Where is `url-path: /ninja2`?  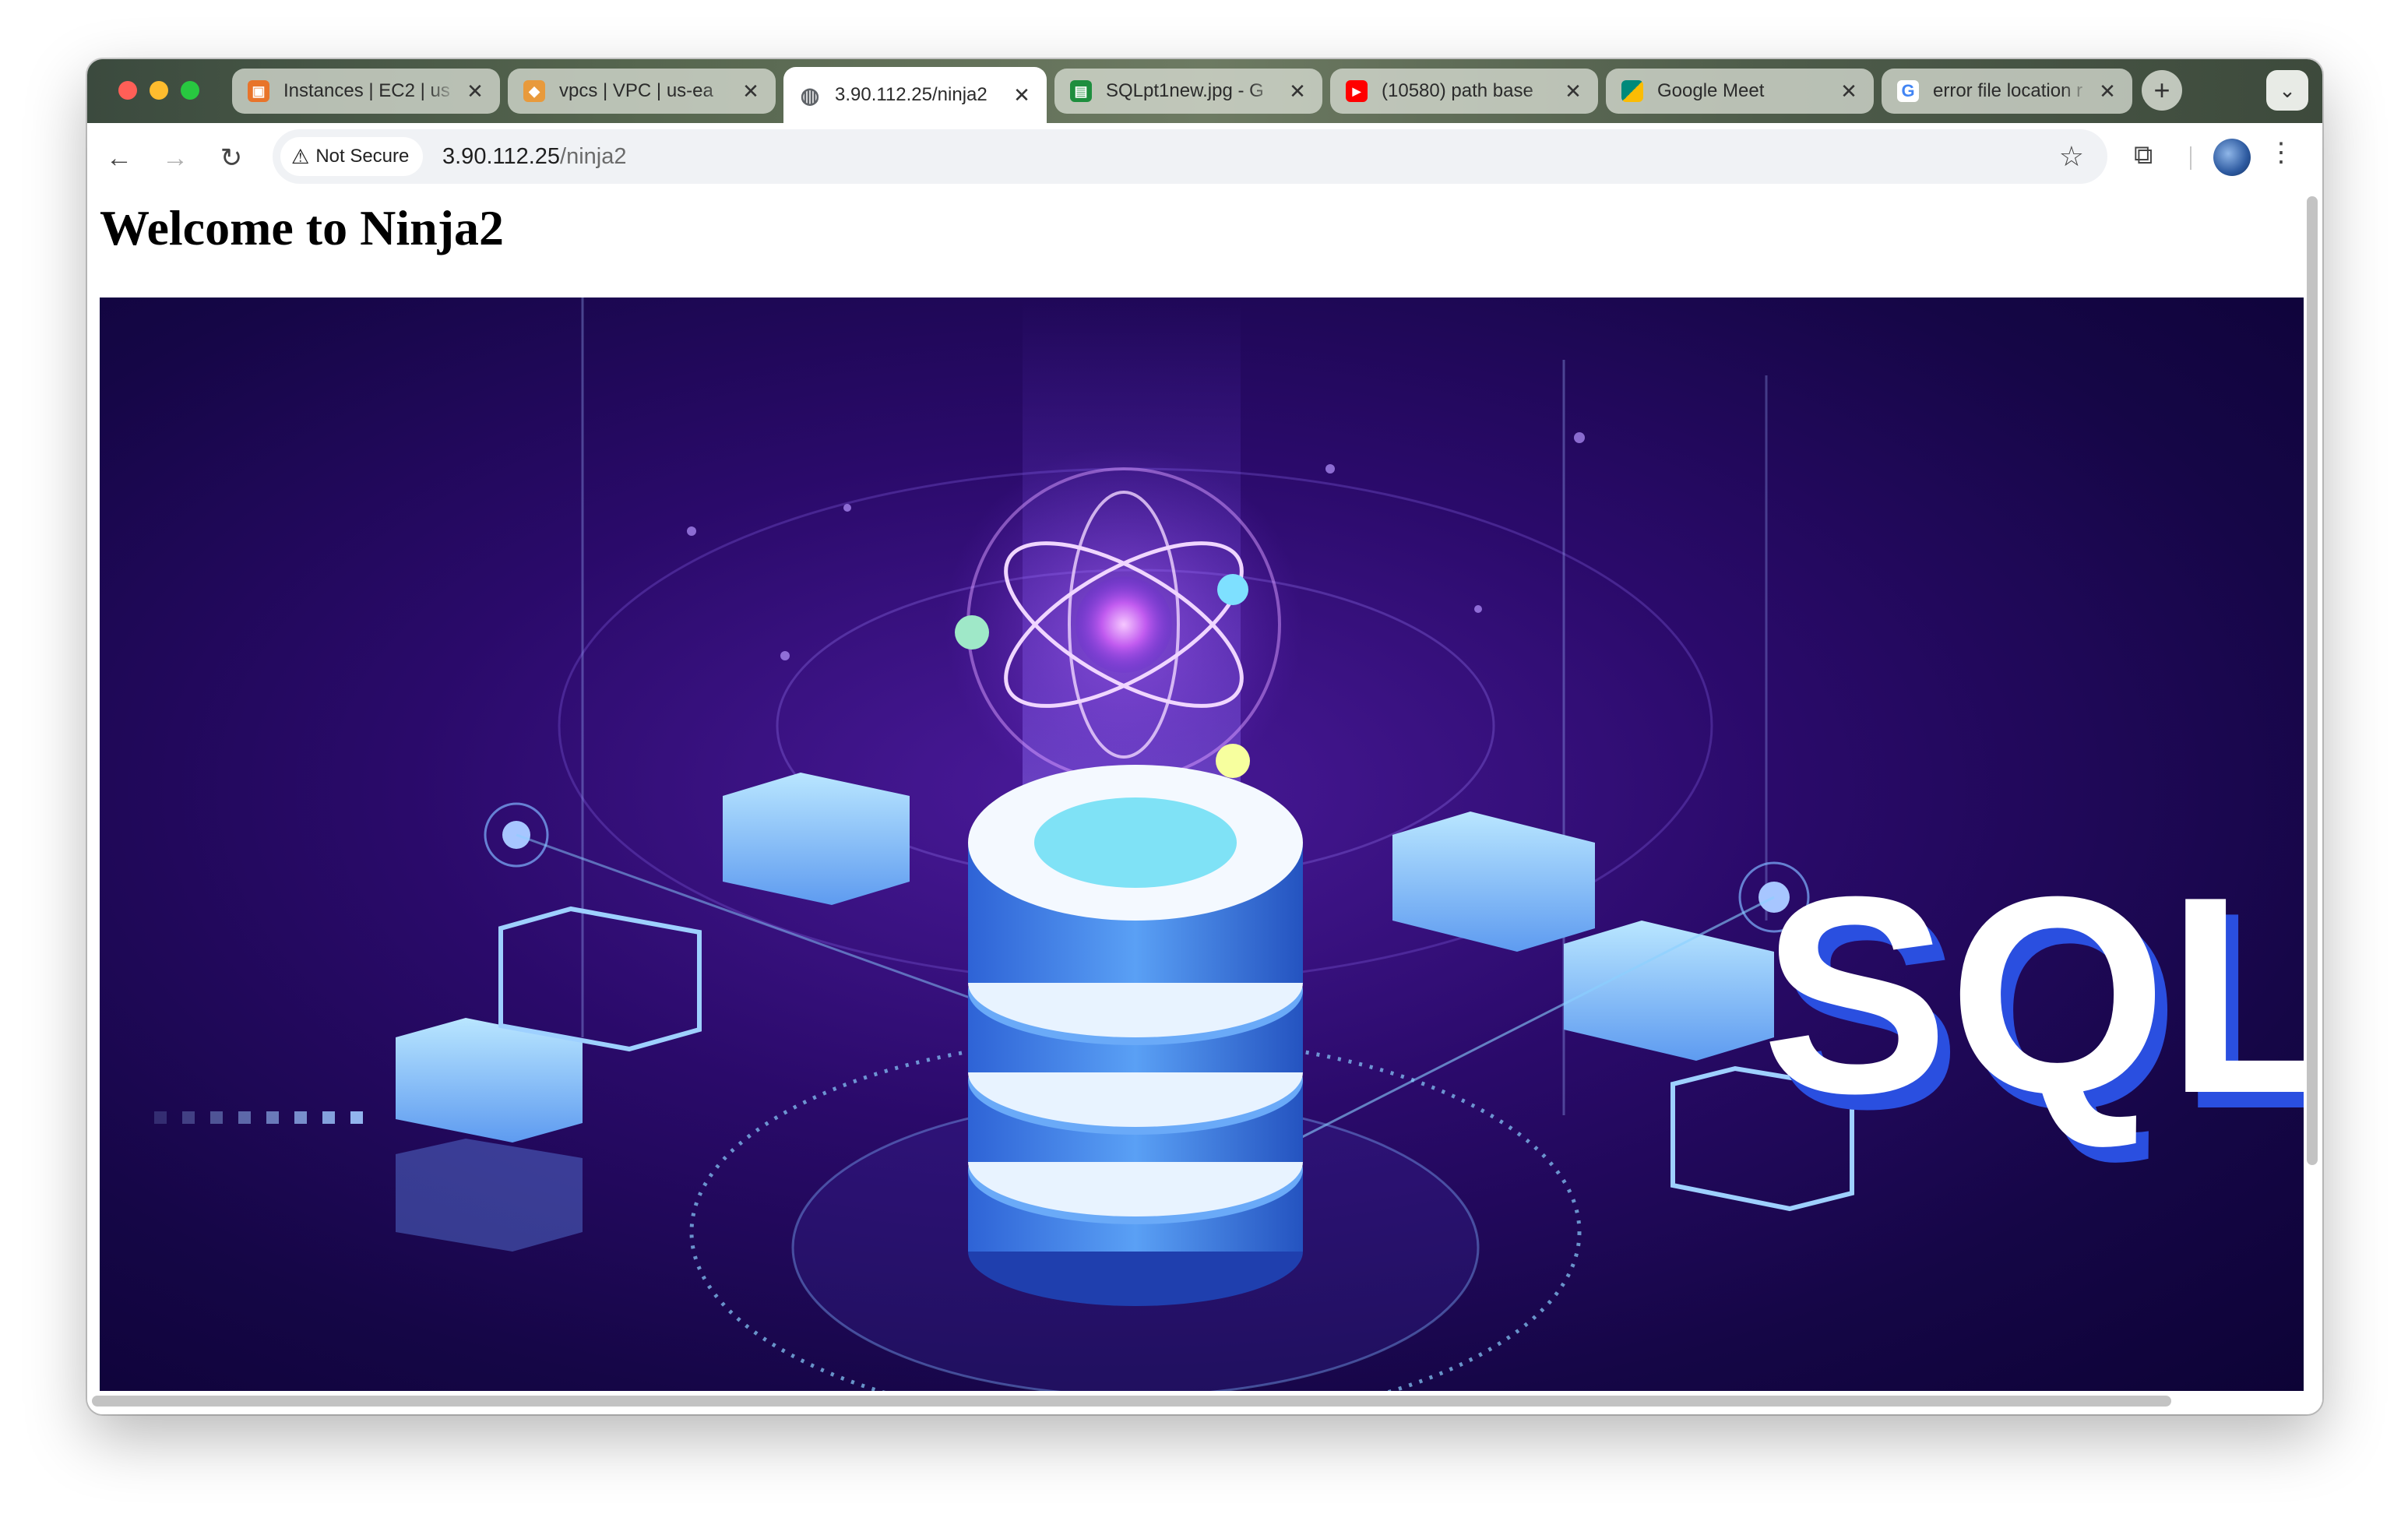 url-path: /ninja2 is located at coordinates (594, 156).